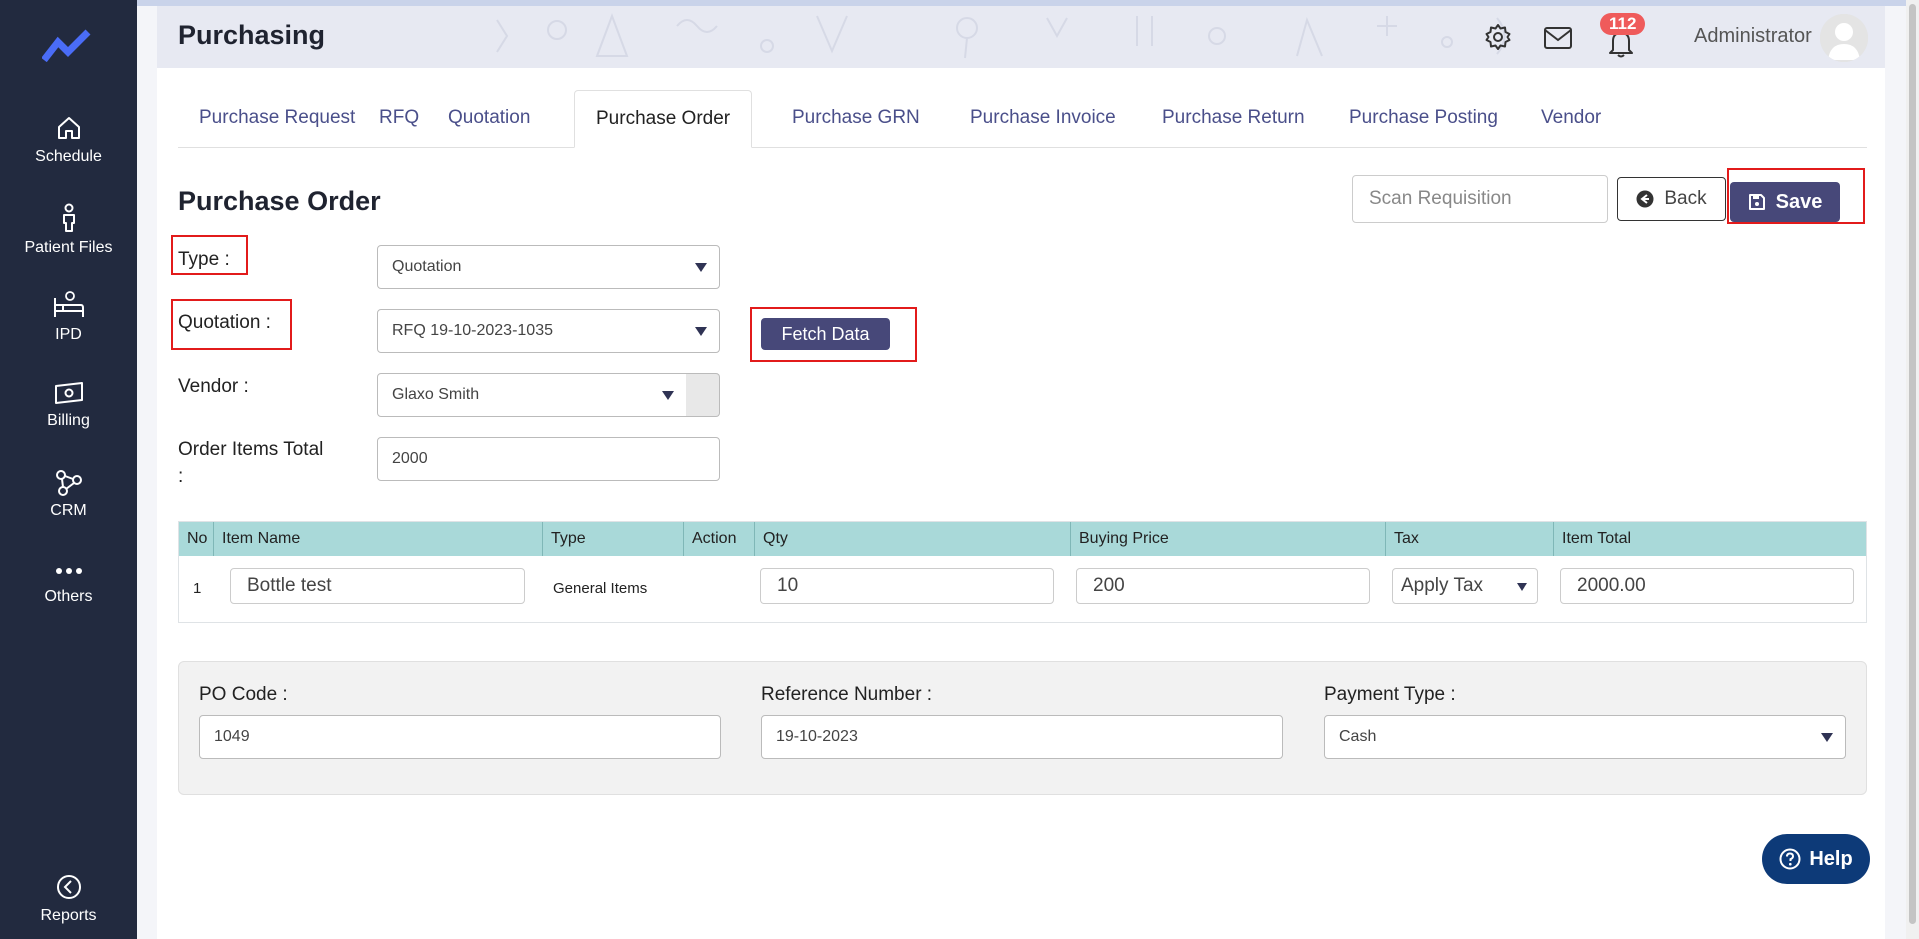  Describe the element at coordinates (68, 483) in the screenshot. I see `network-icon` at that location.